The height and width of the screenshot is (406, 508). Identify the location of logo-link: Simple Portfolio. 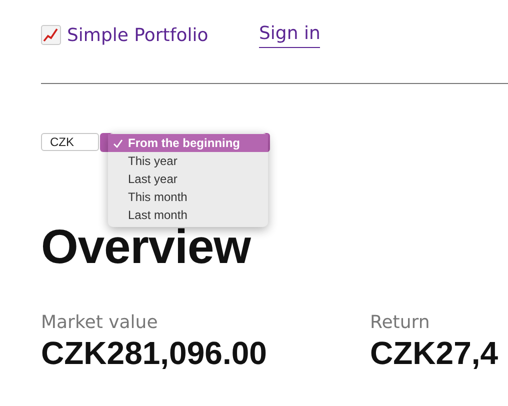
(137, 35).